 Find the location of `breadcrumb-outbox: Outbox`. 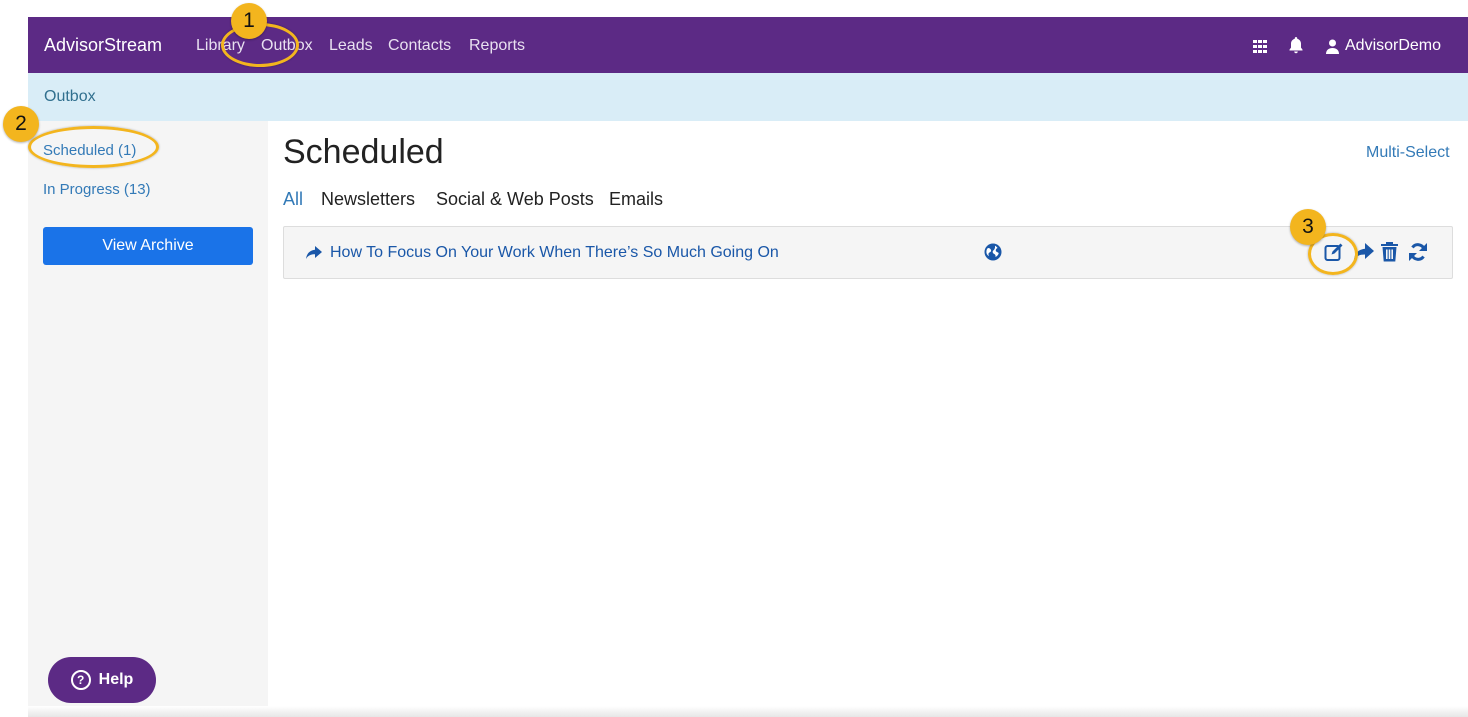

breadcrumb-outbox: Outbox is located at coordinates (70, 97).